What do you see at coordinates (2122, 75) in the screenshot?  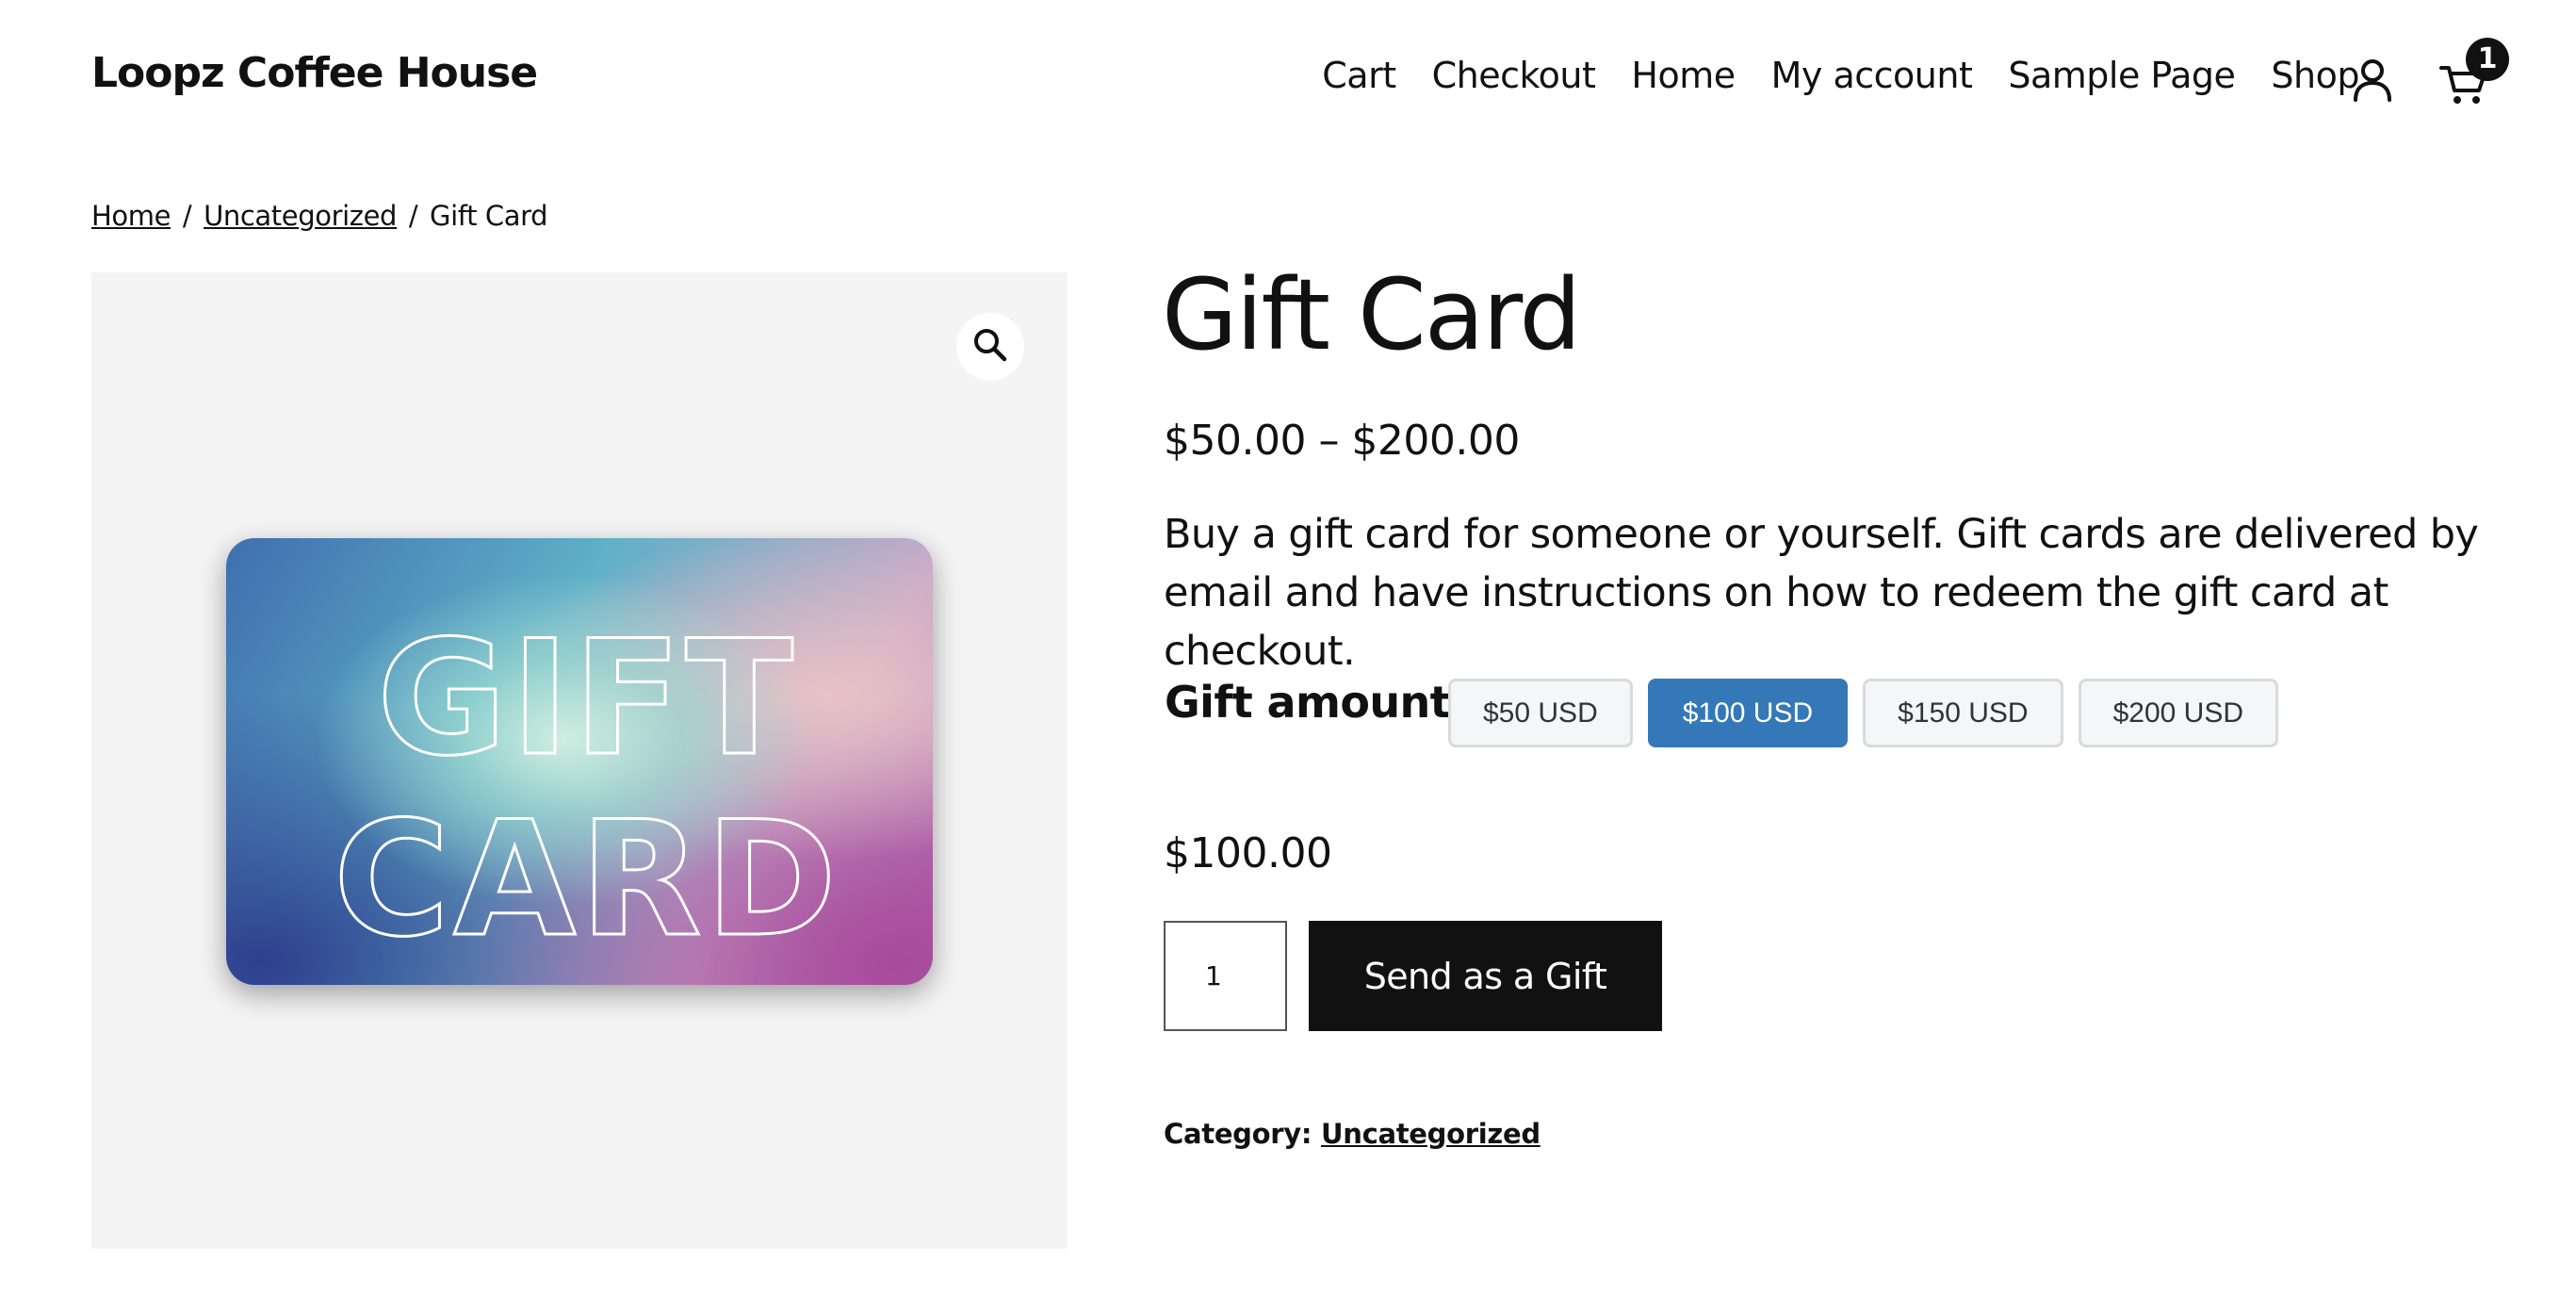 I see `nav-item-sample-page: Sample Page` at bounding box center [2122, 75].